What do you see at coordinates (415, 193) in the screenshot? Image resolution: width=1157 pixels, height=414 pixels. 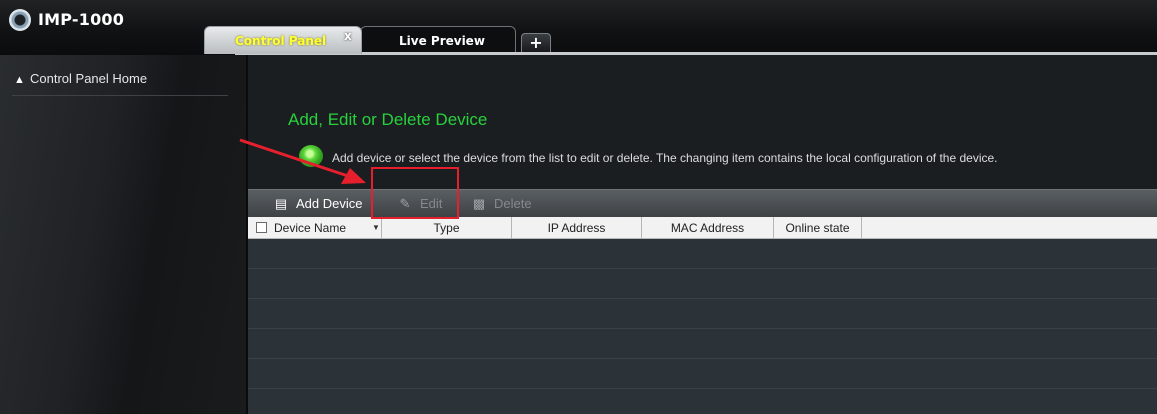 I see `annotation-highlight-box` at bounding box center [415, 193].